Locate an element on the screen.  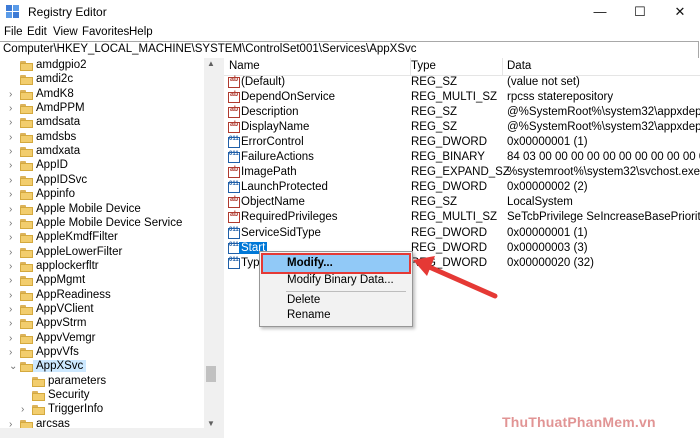
column-type-header: Type is located at coordinates (454, 66).